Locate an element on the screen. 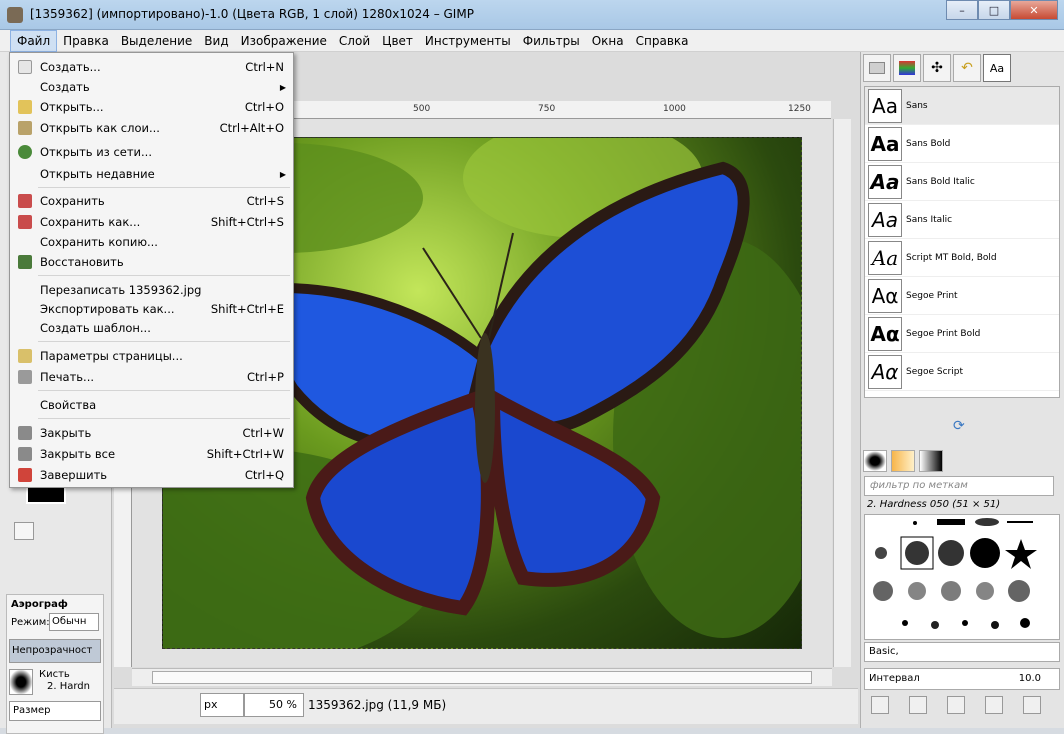 This screenshot has height=734, width=1064. brushes-tab is located at coordinates (875, 461).